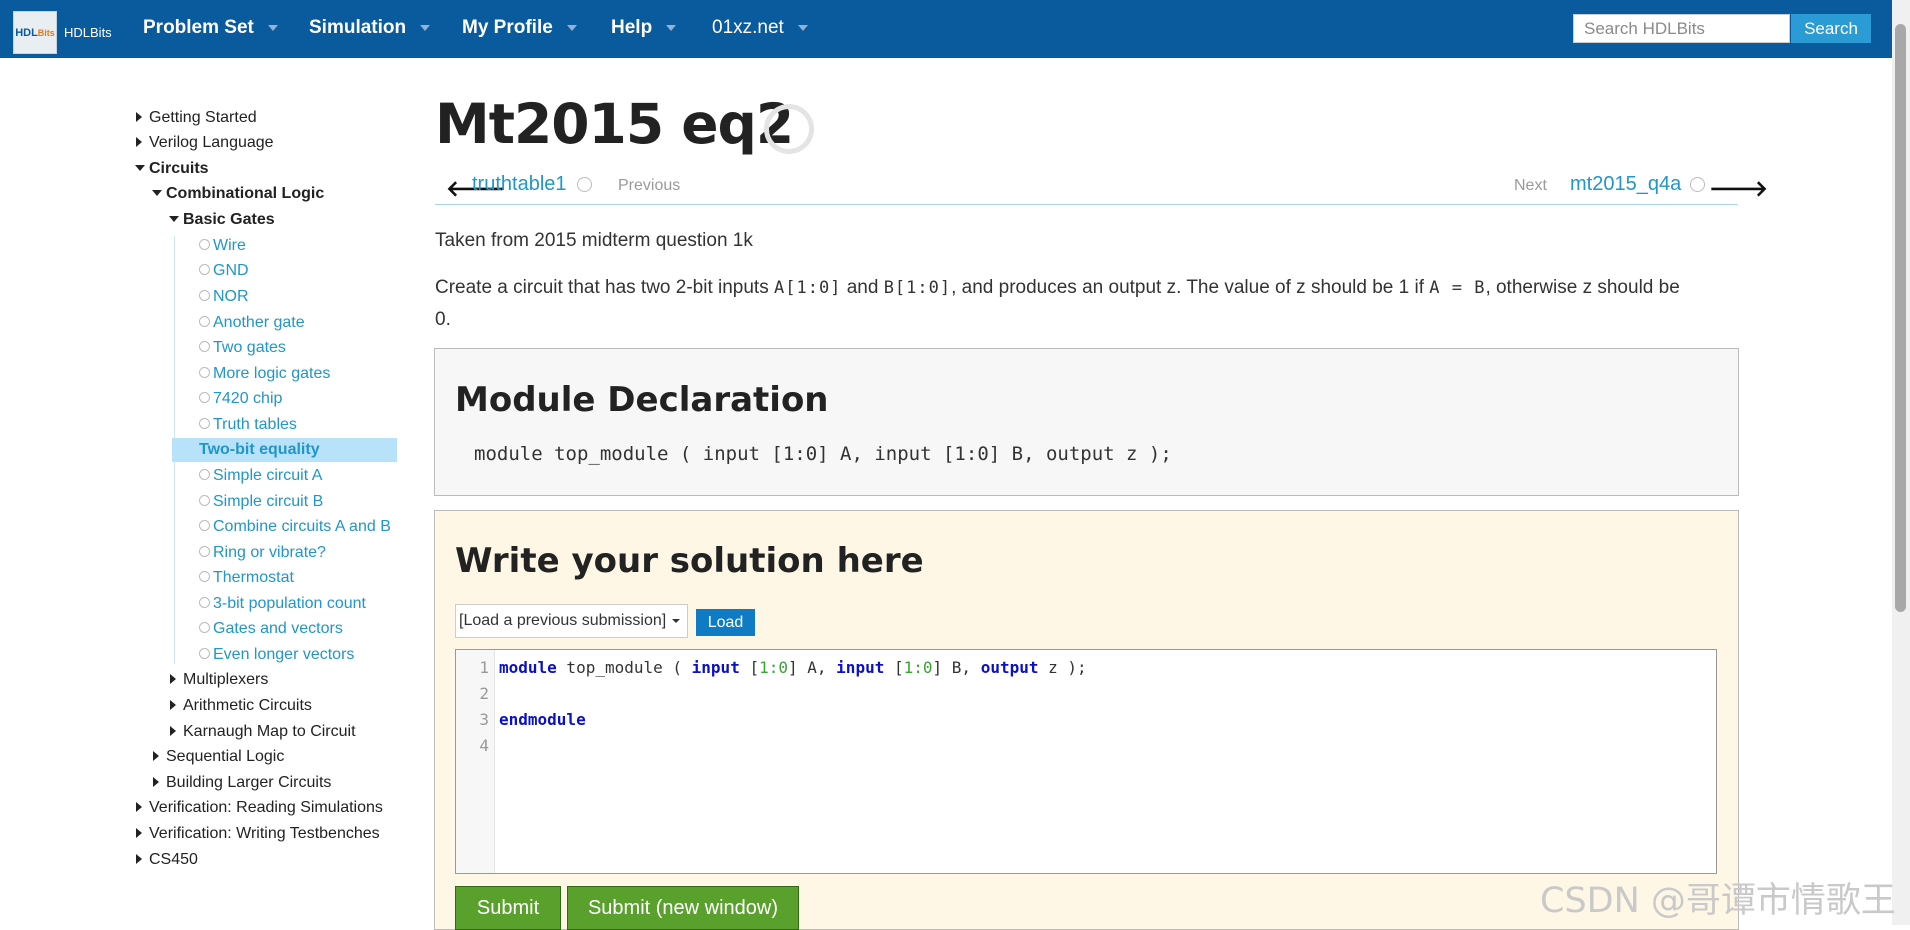 The height and width of the screenshot is (930, 1910). What do you see at coordinates (614, 124) in the screenshot?
I see `page-title: Mt2015 eq2` at bounding box center [614, 124].